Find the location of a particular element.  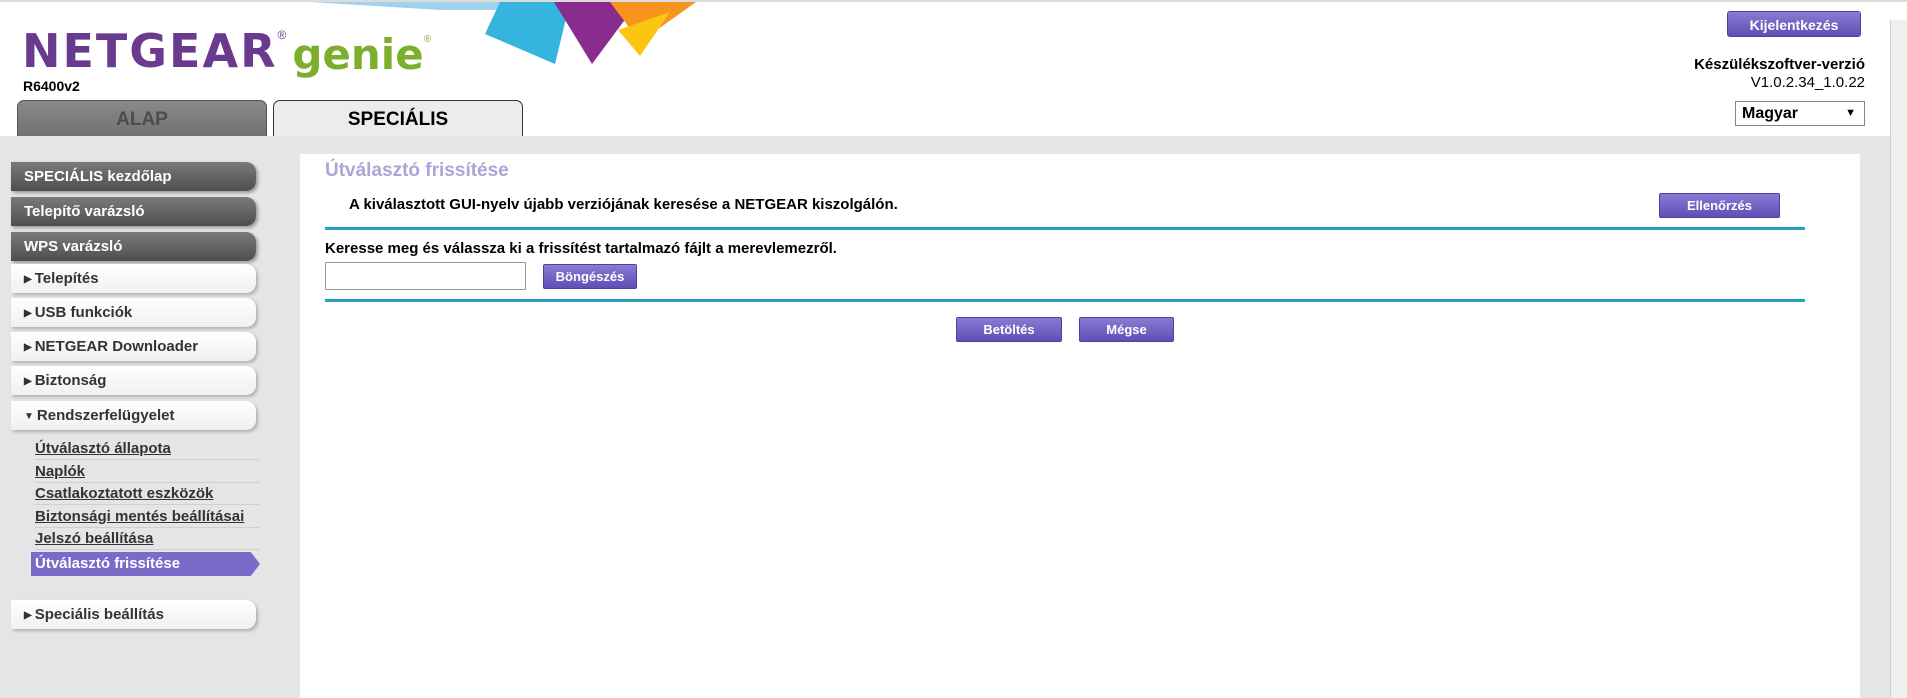

language-select: Magyar ▼ is located at coordinates (1800, 113).